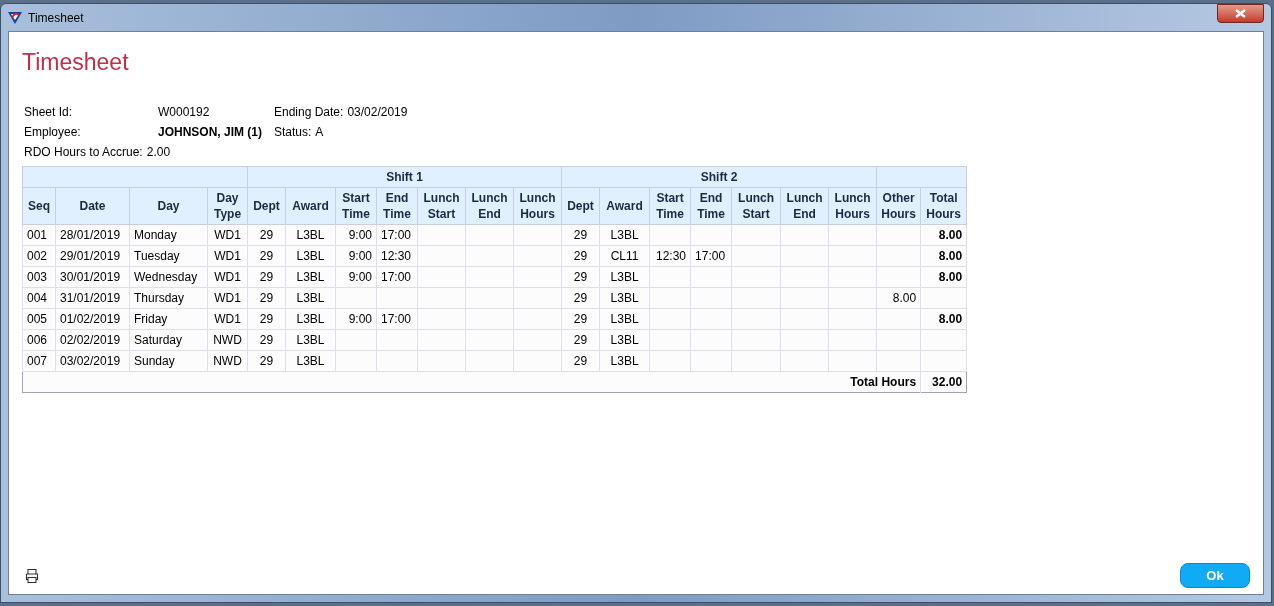 Image resolution: width=1274 pixels, height=606 pixels. What do you see at coordinates (624, 255) in the screenshot?
I see `table-cell: CL11` at bounding box center [624, 255].